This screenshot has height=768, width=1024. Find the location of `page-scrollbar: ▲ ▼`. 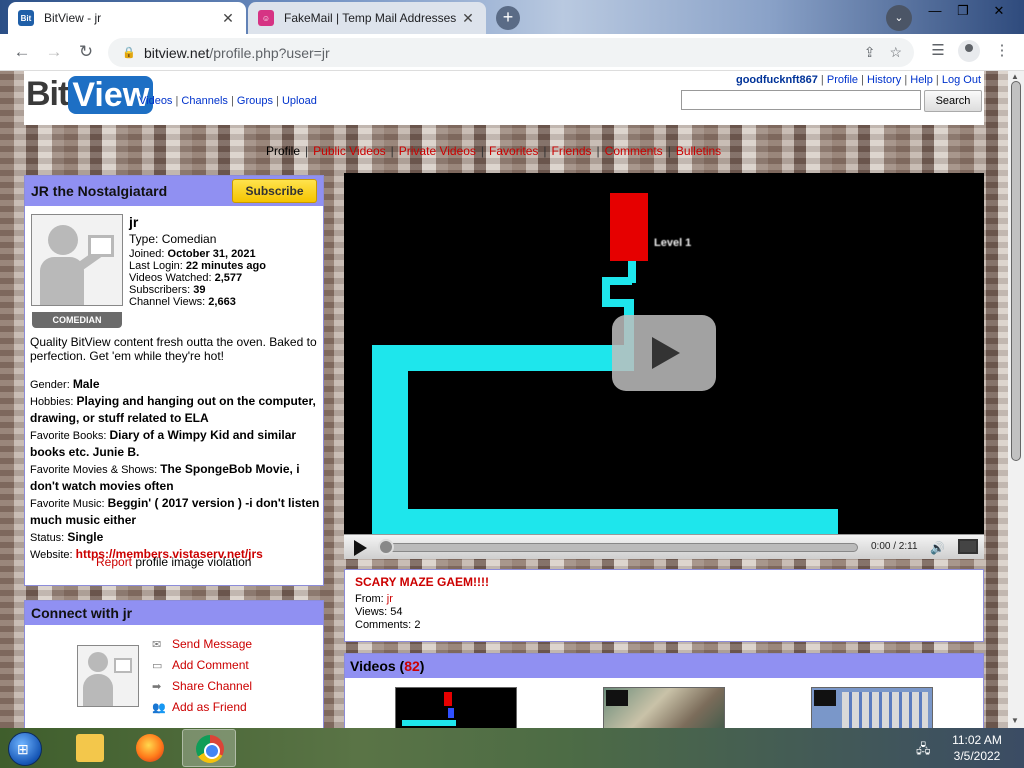

page-scrollbar: ▲ ▼ is located at coordinates (1016, 399).